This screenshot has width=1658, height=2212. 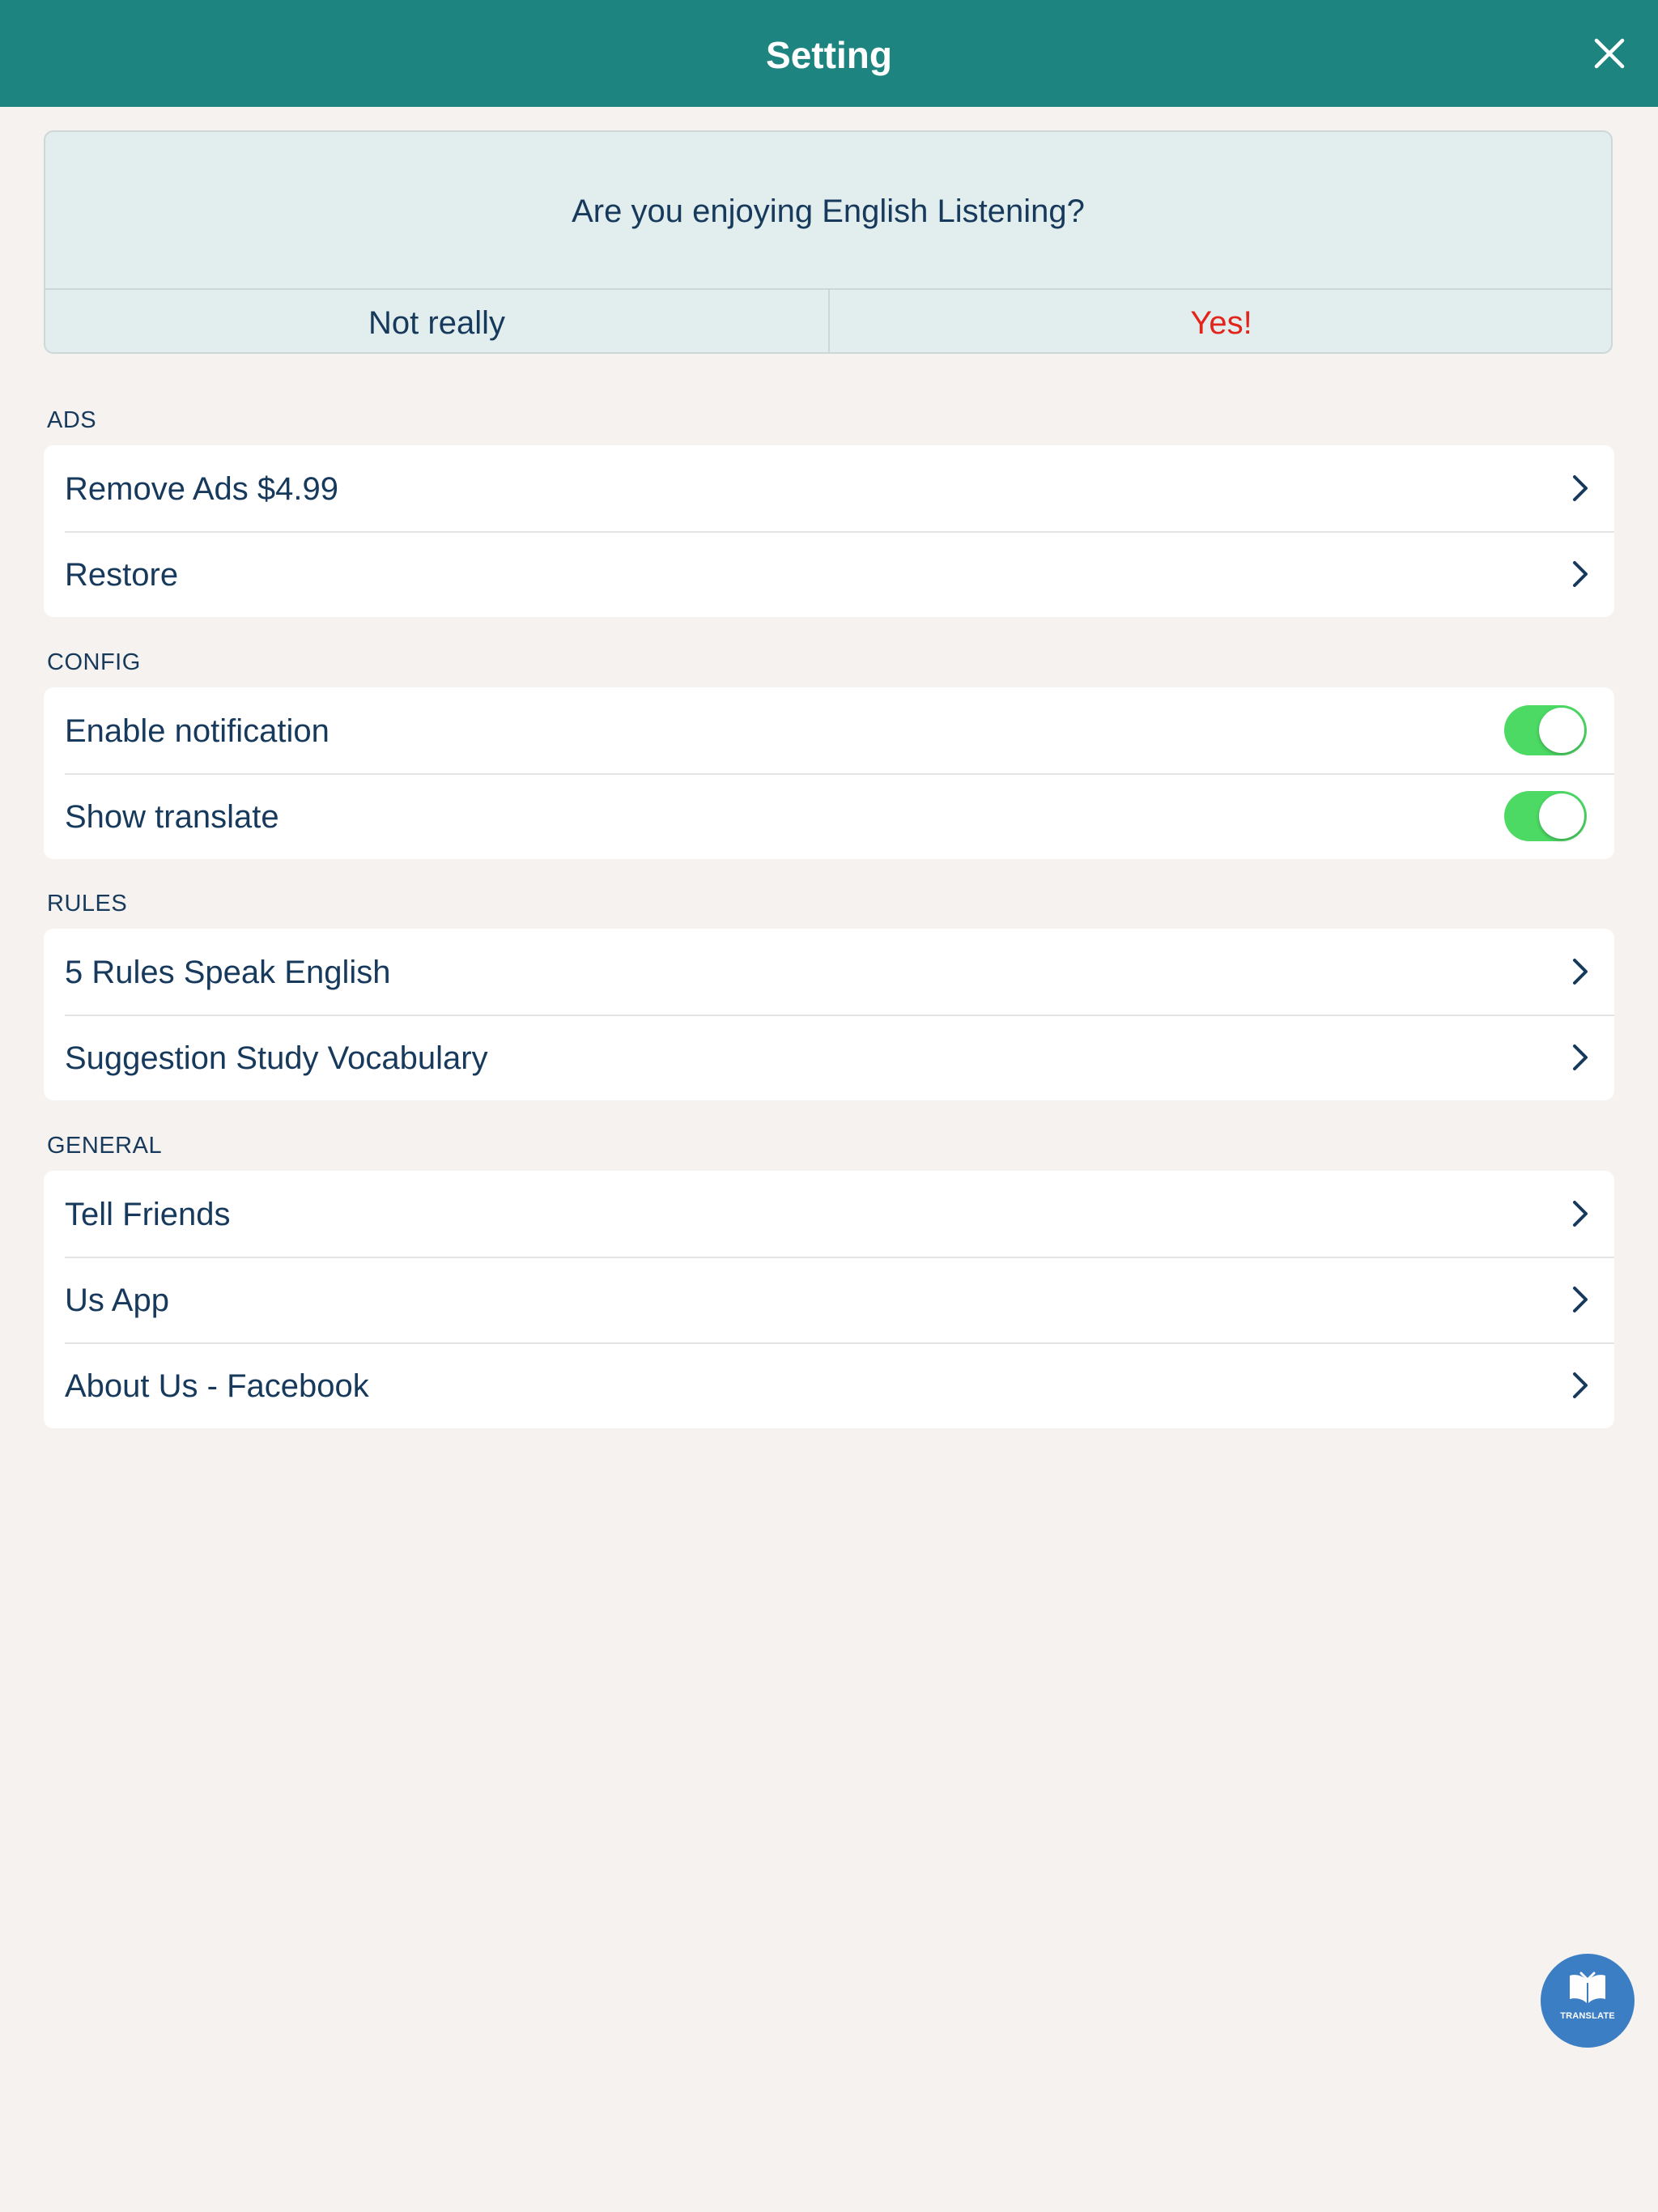 I want to click on translate-button: TRANSLATE, so click(x=1588, y=2001).